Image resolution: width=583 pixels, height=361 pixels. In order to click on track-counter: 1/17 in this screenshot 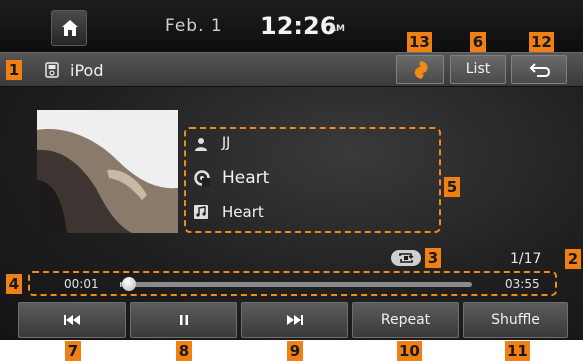, I will do `click(526, 259)`.